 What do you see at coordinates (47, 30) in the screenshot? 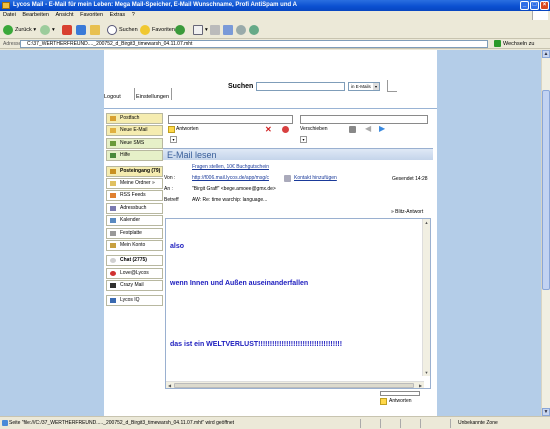
I see `forward-button: ▾` at bounding box center [47, 30].